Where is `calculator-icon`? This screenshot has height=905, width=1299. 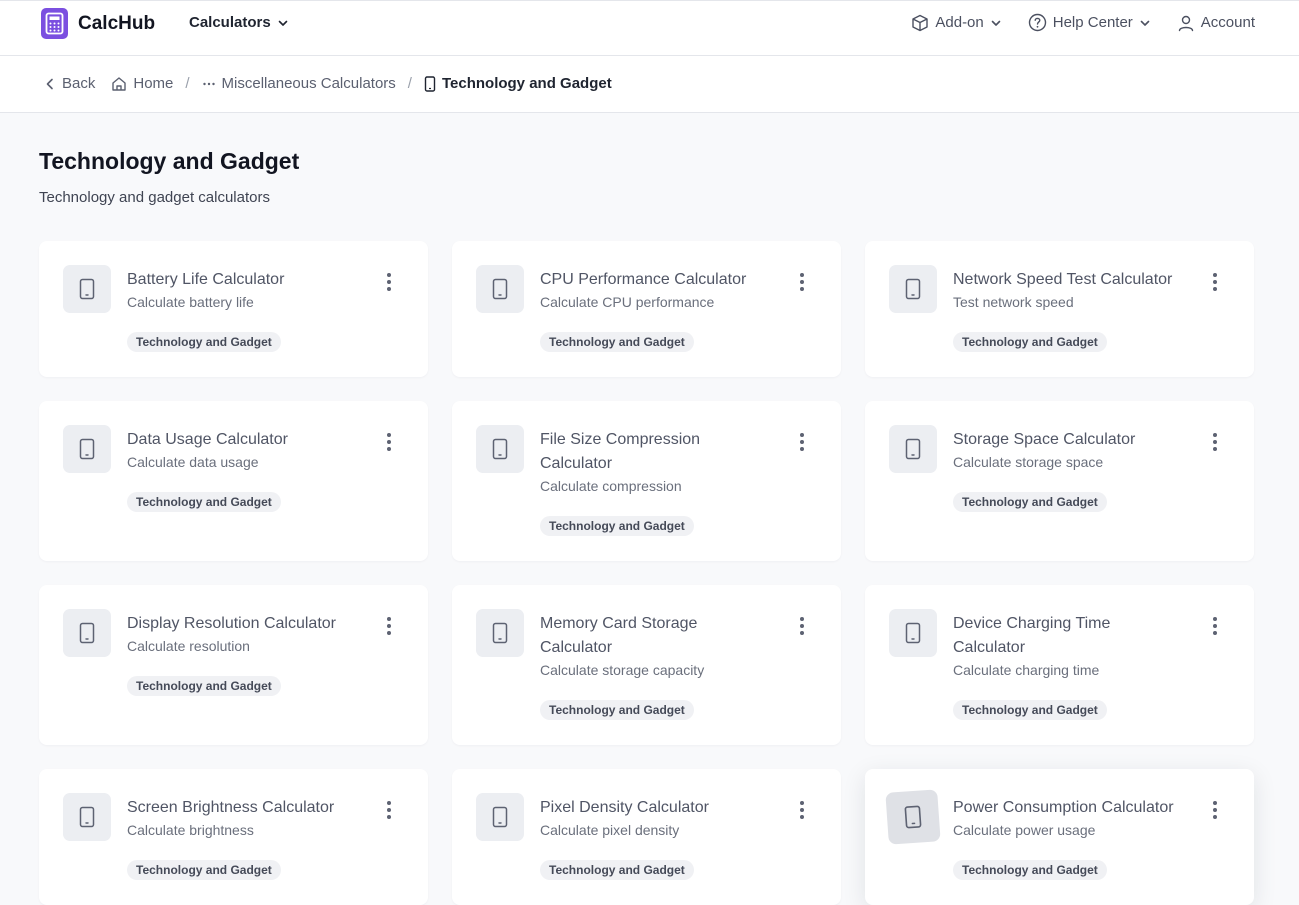
calculator-icon is located at coordinates (54, 23).